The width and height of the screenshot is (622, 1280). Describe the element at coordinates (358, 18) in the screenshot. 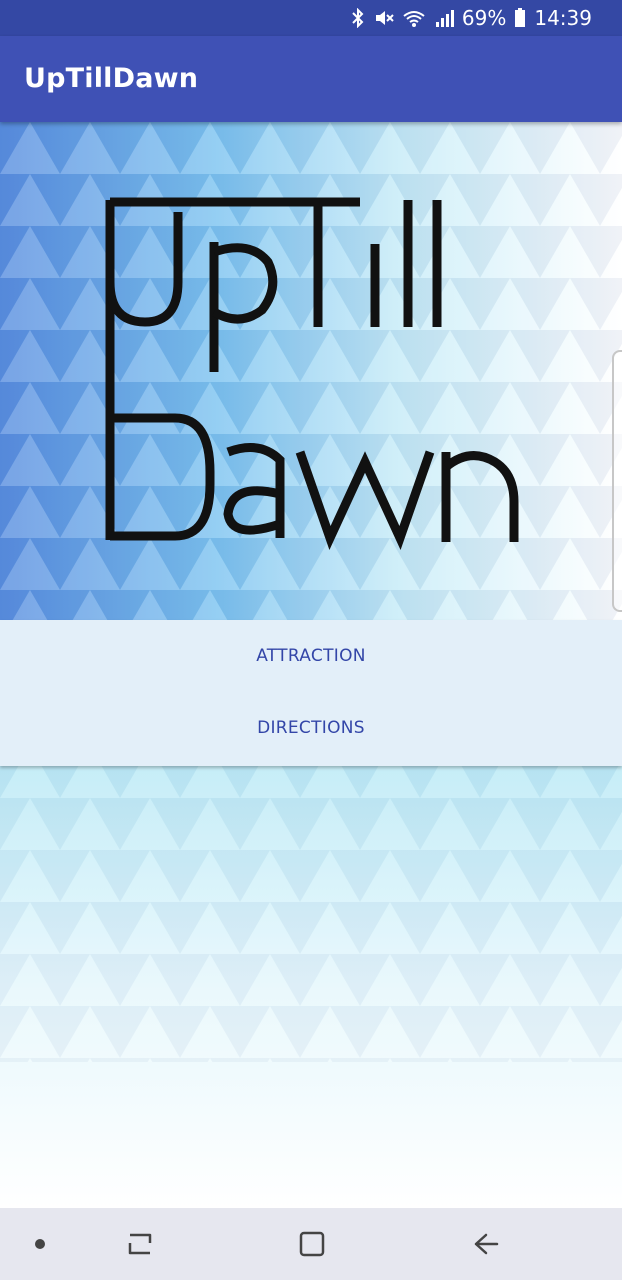

I see `bluetooth-icon` at that location.